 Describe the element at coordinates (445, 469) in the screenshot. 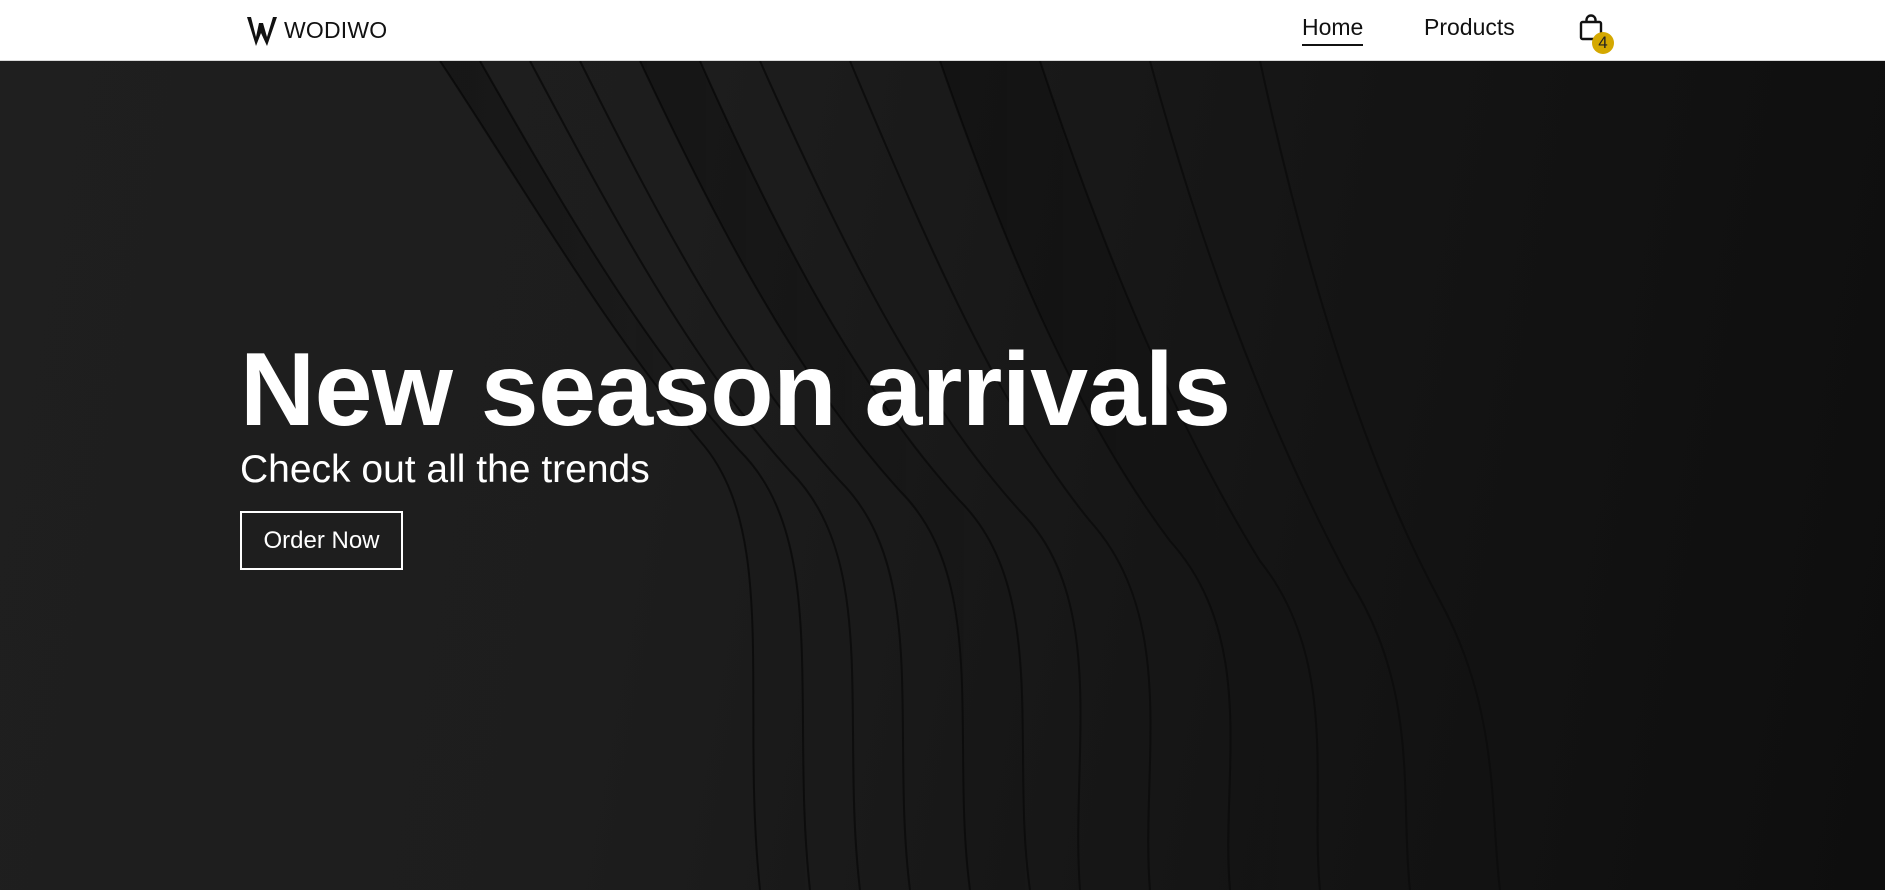

I see `hero-subtitle: Check out all the trends` at that location.